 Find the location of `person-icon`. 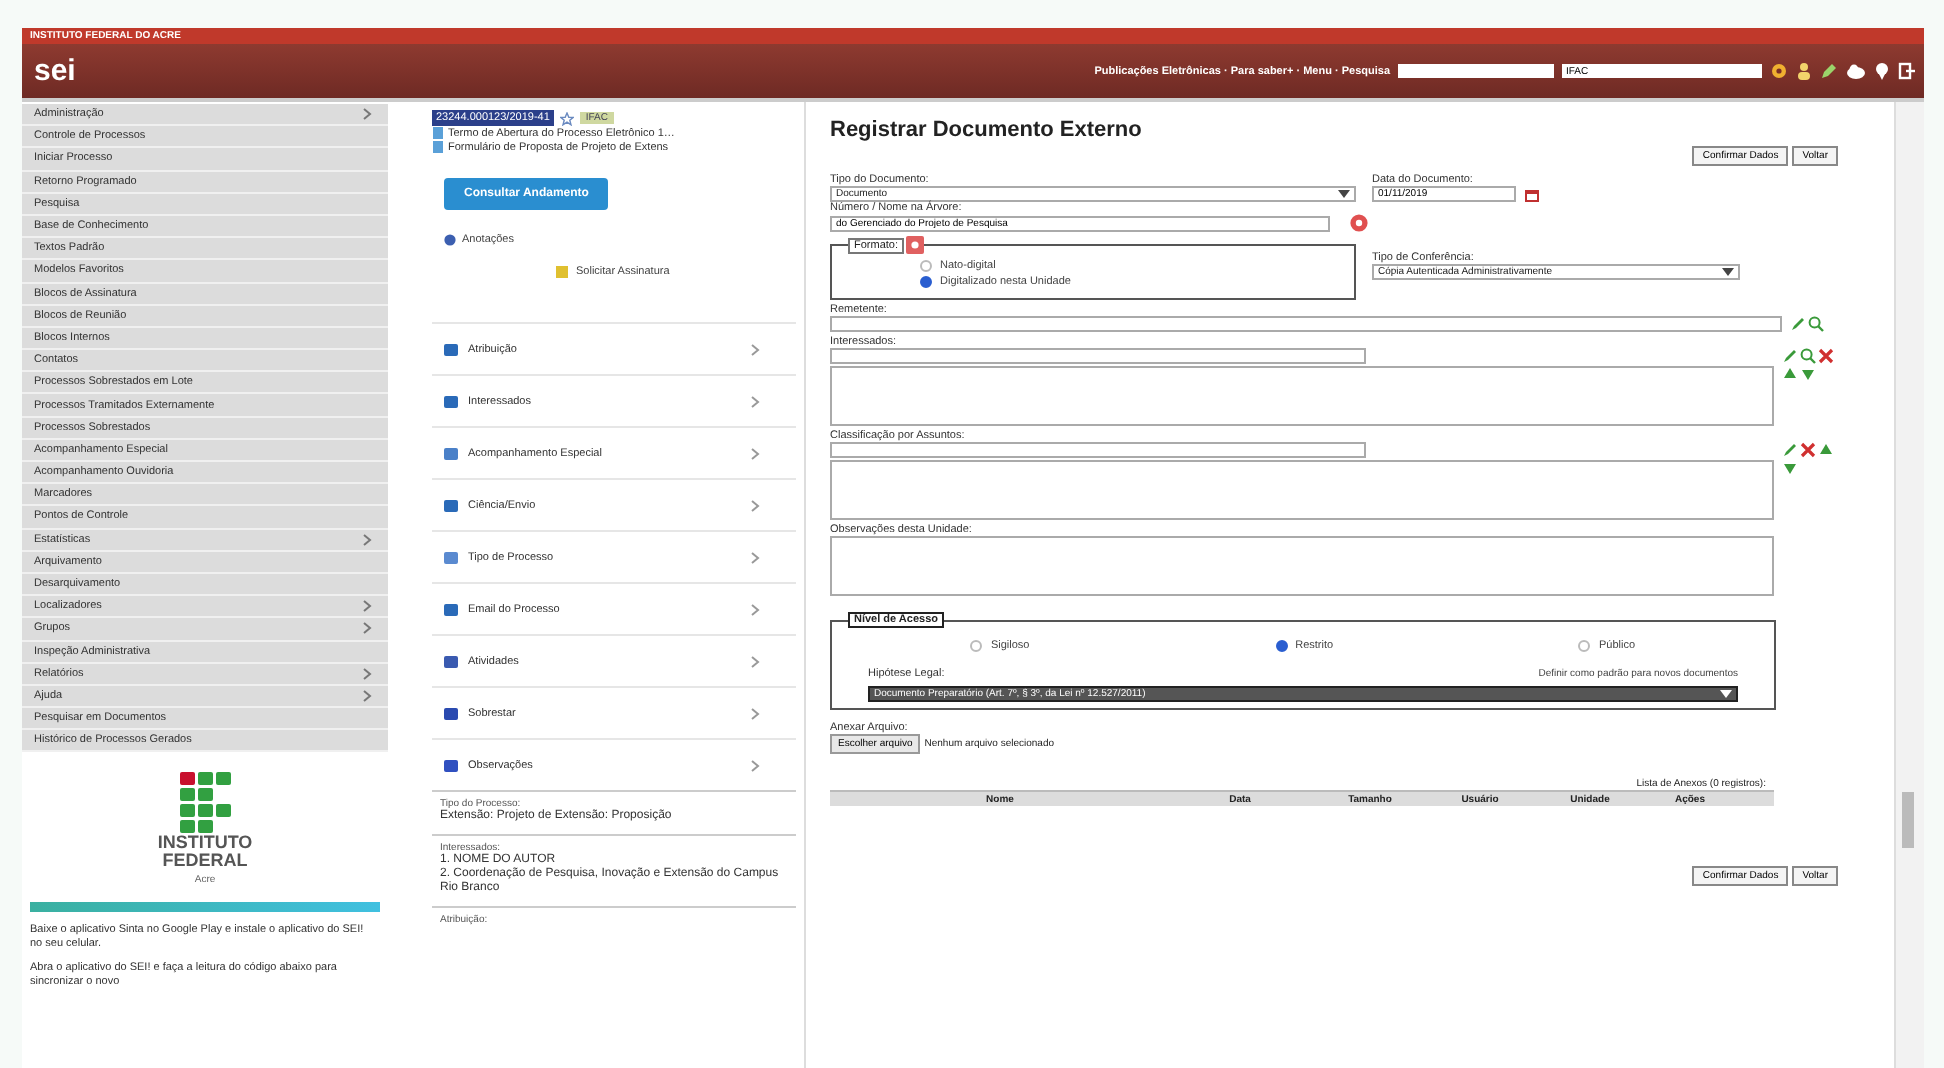

person-icon is located at coordinates (1804, 71).